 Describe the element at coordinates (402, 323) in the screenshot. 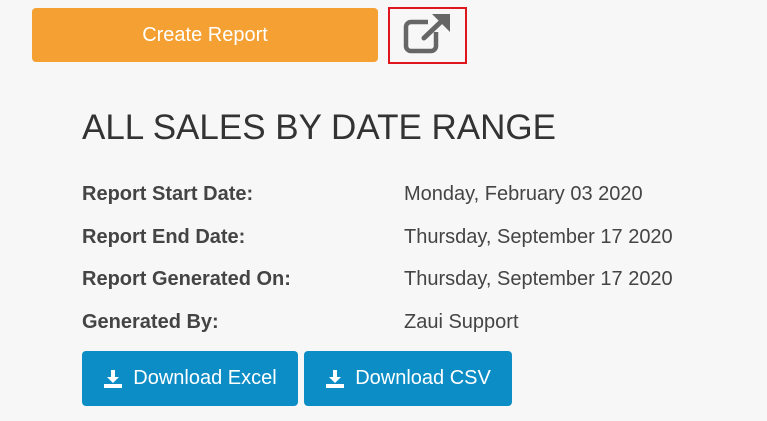

I see `generated-by-row: Generated By: Zaui Support` at that location.